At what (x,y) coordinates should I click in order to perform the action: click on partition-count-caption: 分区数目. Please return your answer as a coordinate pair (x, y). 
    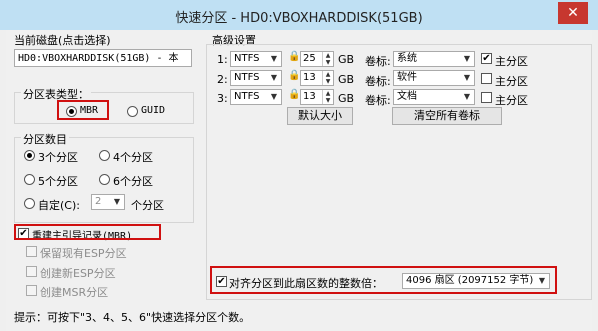
    Looking at the image, I should click on (45, 139).